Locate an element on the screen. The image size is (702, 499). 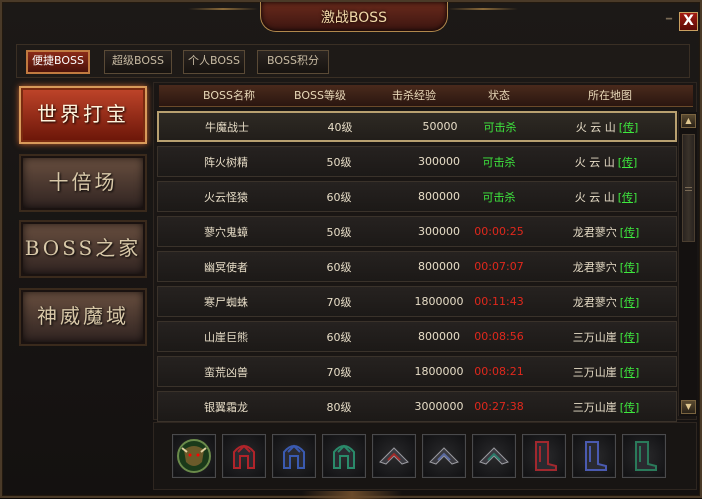
boss-name: 牛魔战士 is located at coordinates (227, 127).